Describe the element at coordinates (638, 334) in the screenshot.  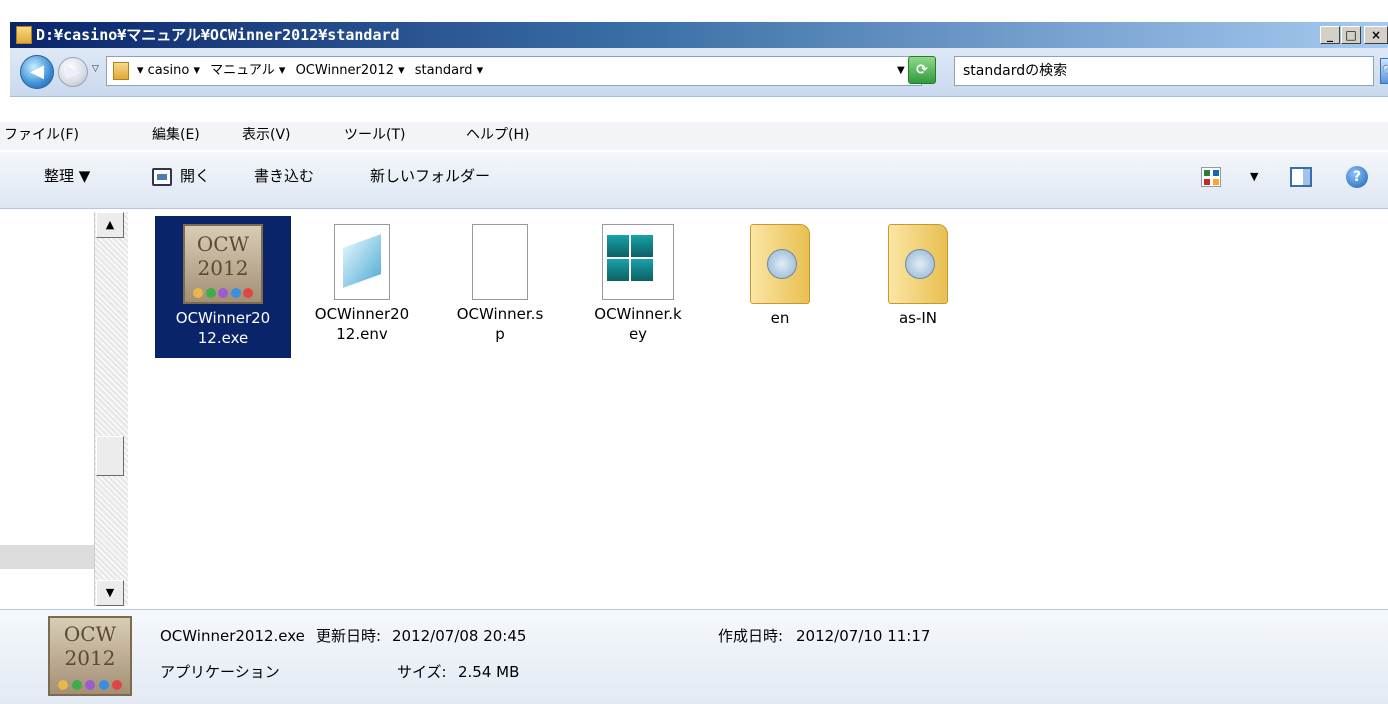
I see `file-label: ey` at that location.